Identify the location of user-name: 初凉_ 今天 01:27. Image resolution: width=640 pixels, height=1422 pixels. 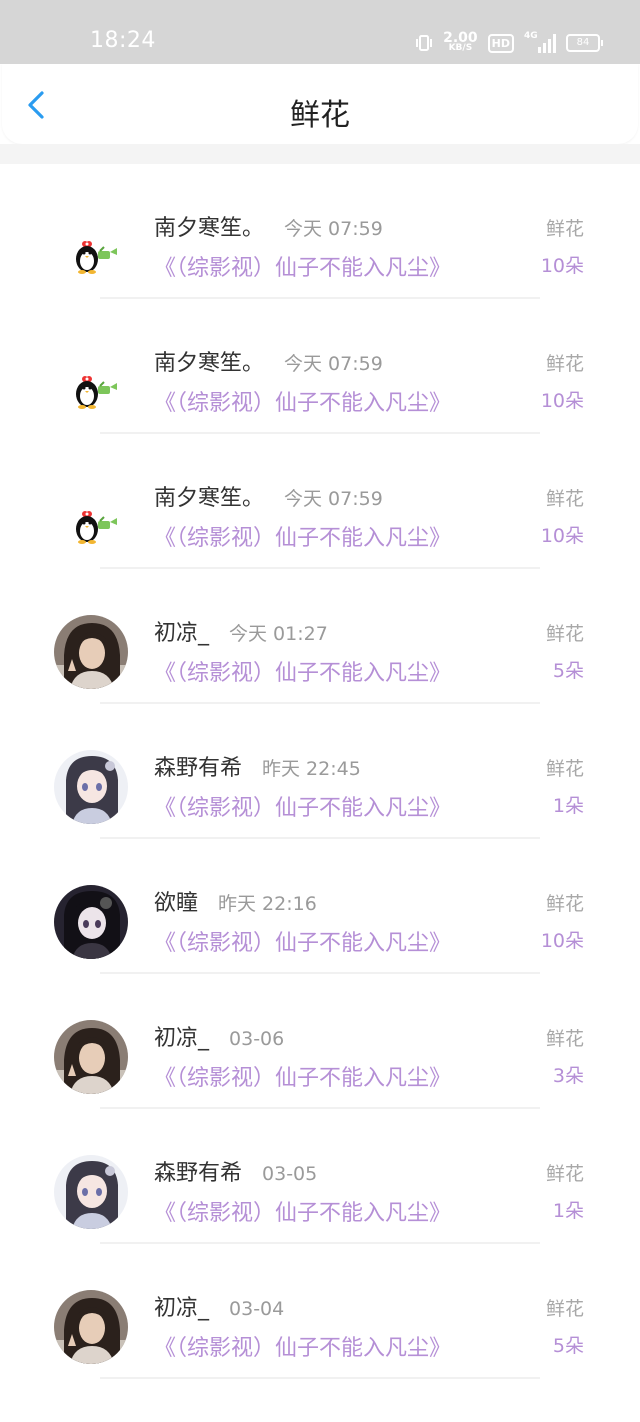
(241, 631).